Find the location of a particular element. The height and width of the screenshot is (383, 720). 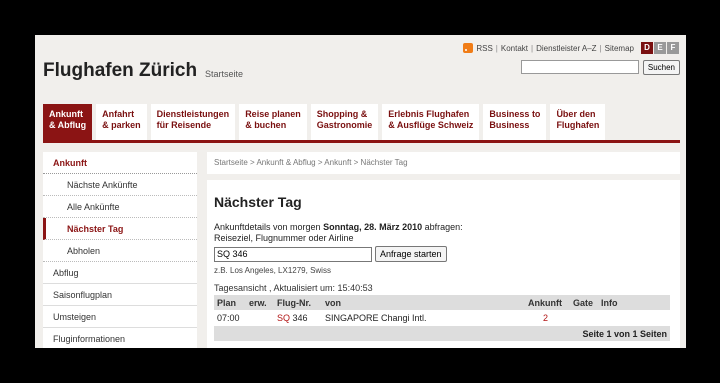

sidebar-item-abholen: Abholen is located at coordinates (120, 251).